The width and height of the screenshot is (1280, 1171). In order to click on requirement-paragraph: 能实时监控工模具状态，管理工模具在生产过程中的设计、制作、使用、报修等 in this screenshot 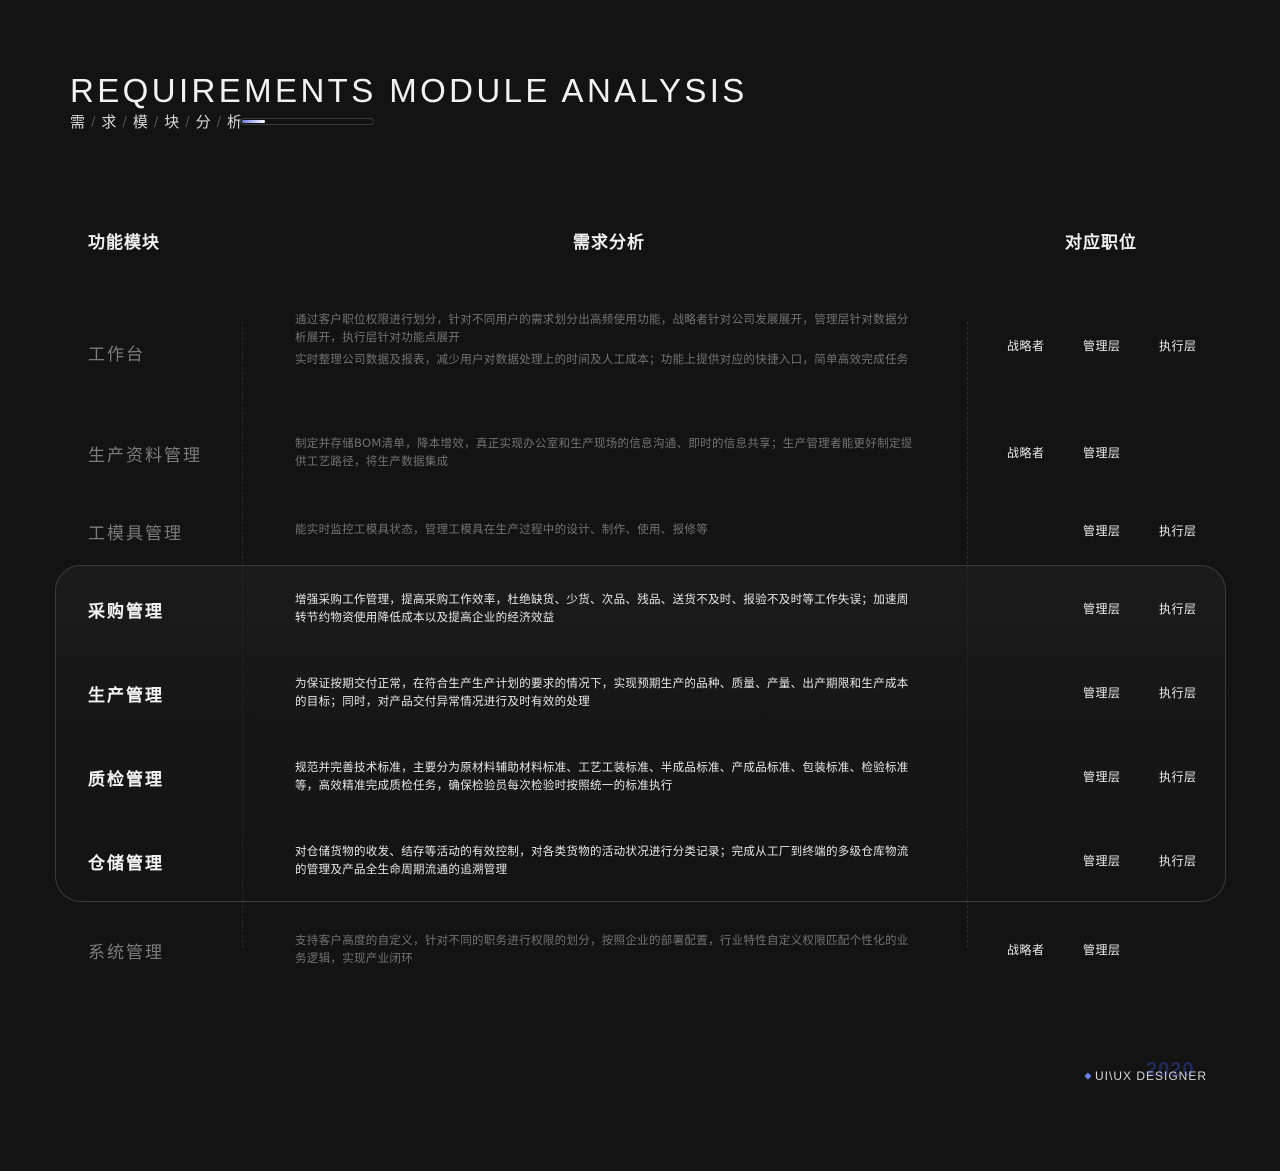, I will do `click(501, 529)`.